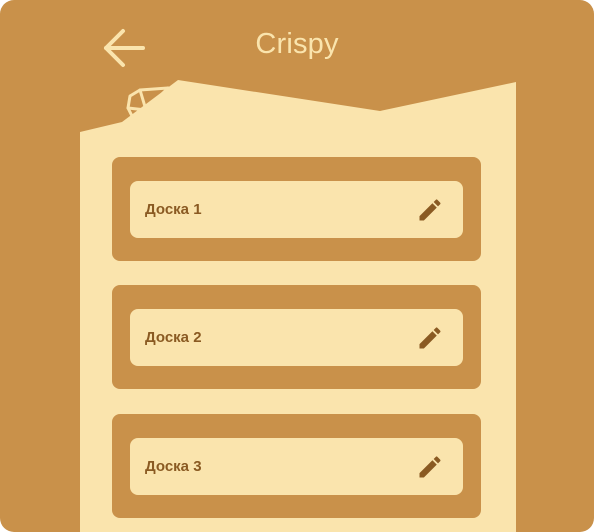 This screenshot has height=532, width=594. I want to click on board-card: Доска 3, so click(296, 466).